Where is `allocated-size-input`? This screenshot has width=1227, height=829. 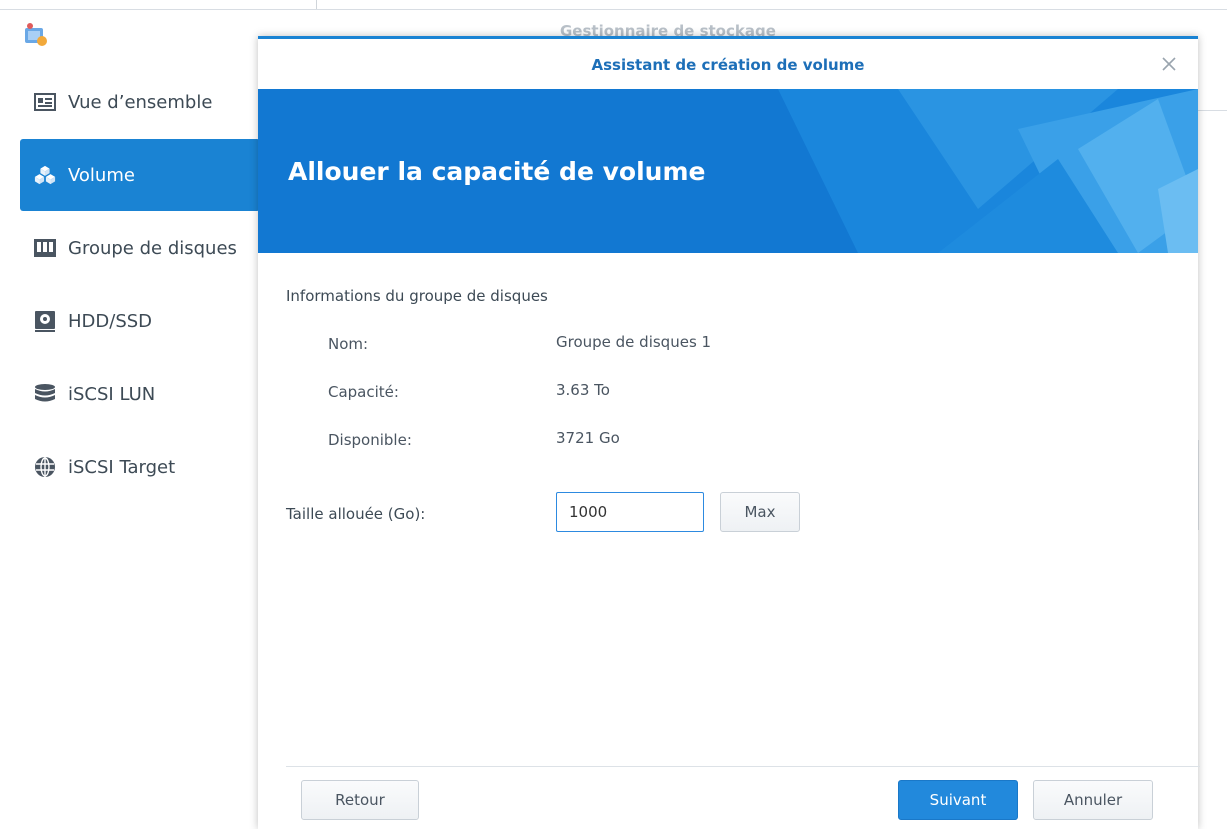
allocated-size-input is located at coordinates (630, 512).